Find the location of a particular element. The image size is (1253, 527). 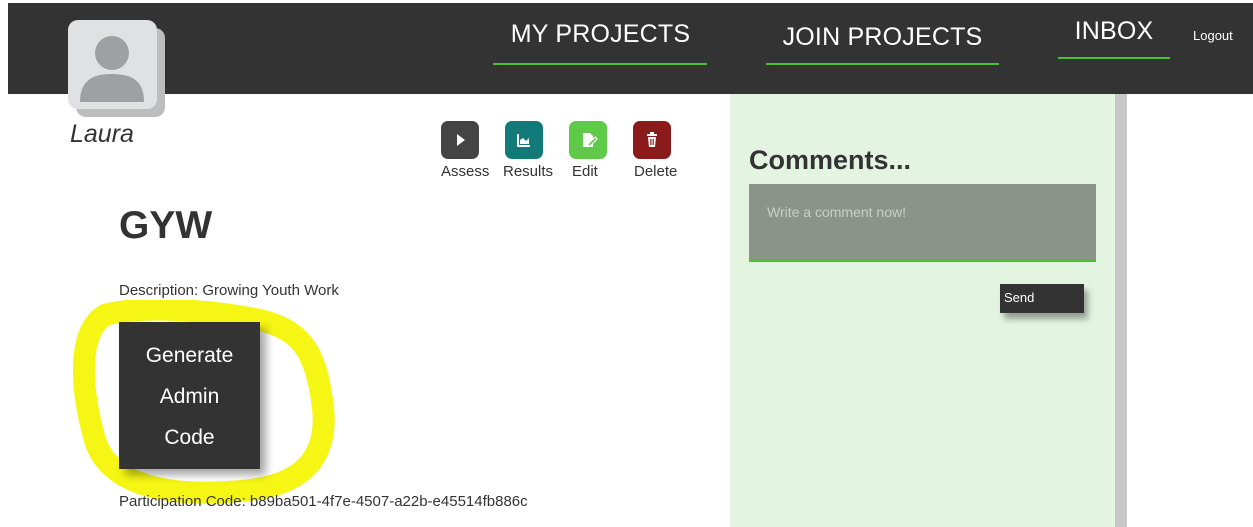

edit-icon is located at coordinates (590, 140).